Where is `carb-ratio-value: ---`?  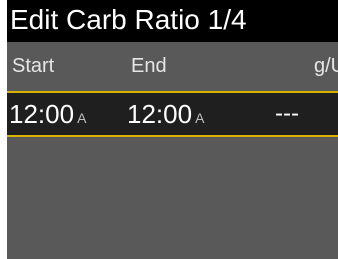 carb-ratio-value: --- is located at coordinates (287, 114).